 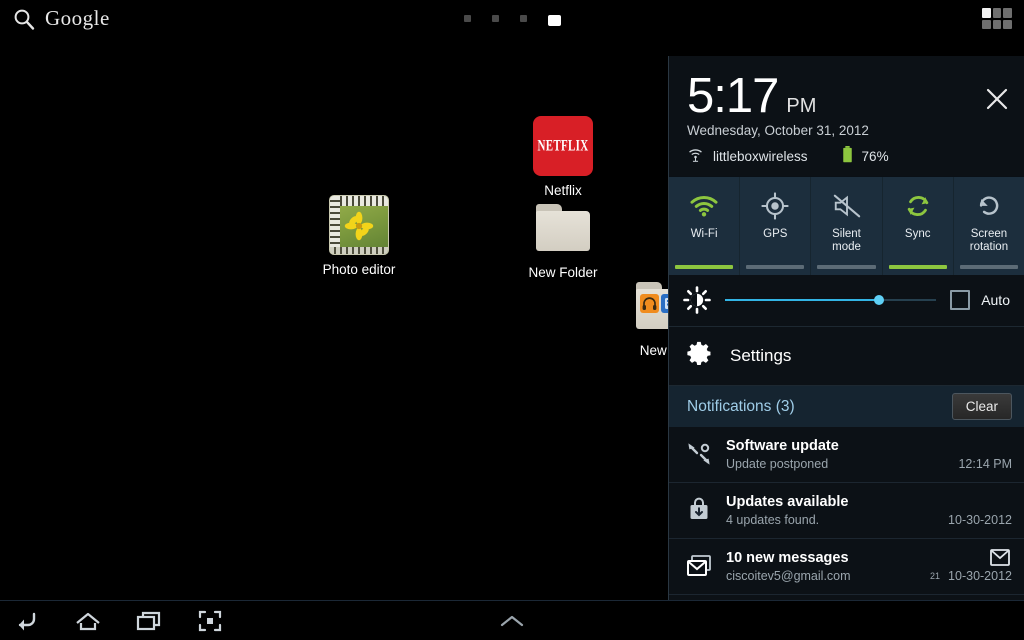 I want to click on desktop-icon-photo-editor: Photo editor, so click(x=359, y=236).